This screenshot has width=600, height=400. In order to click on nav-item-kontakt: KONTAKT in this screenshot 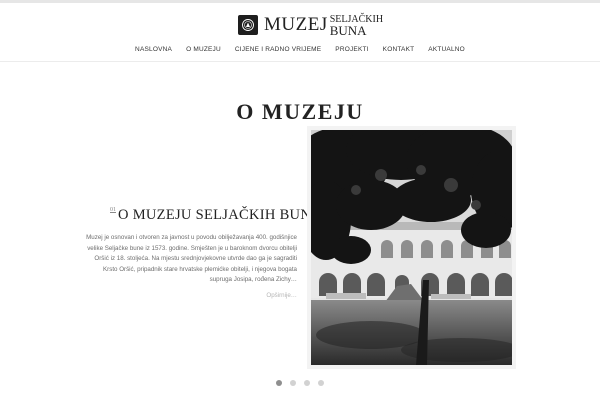, I will do `click(399, 49)`.